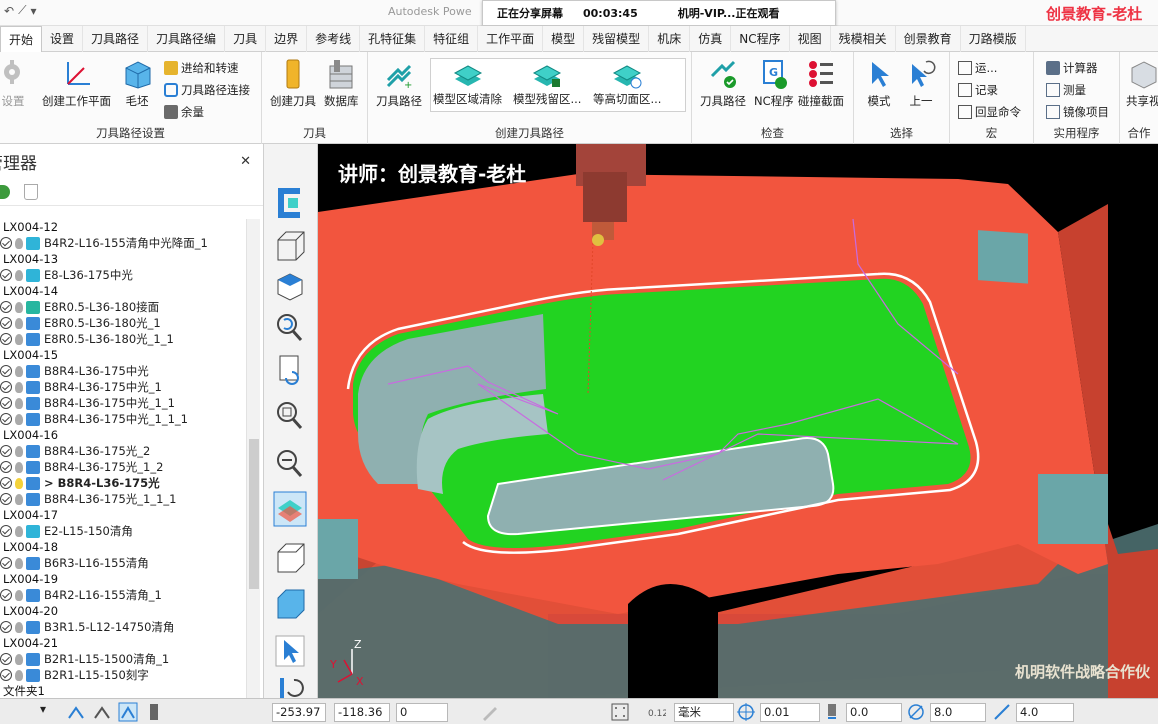 Image resolution: width=1158 pixels, height=724 pixels. Describe the element at coordinates (1077, 112) in the screenshot. I see `mirror-item-button: 镜像项目` at that location.